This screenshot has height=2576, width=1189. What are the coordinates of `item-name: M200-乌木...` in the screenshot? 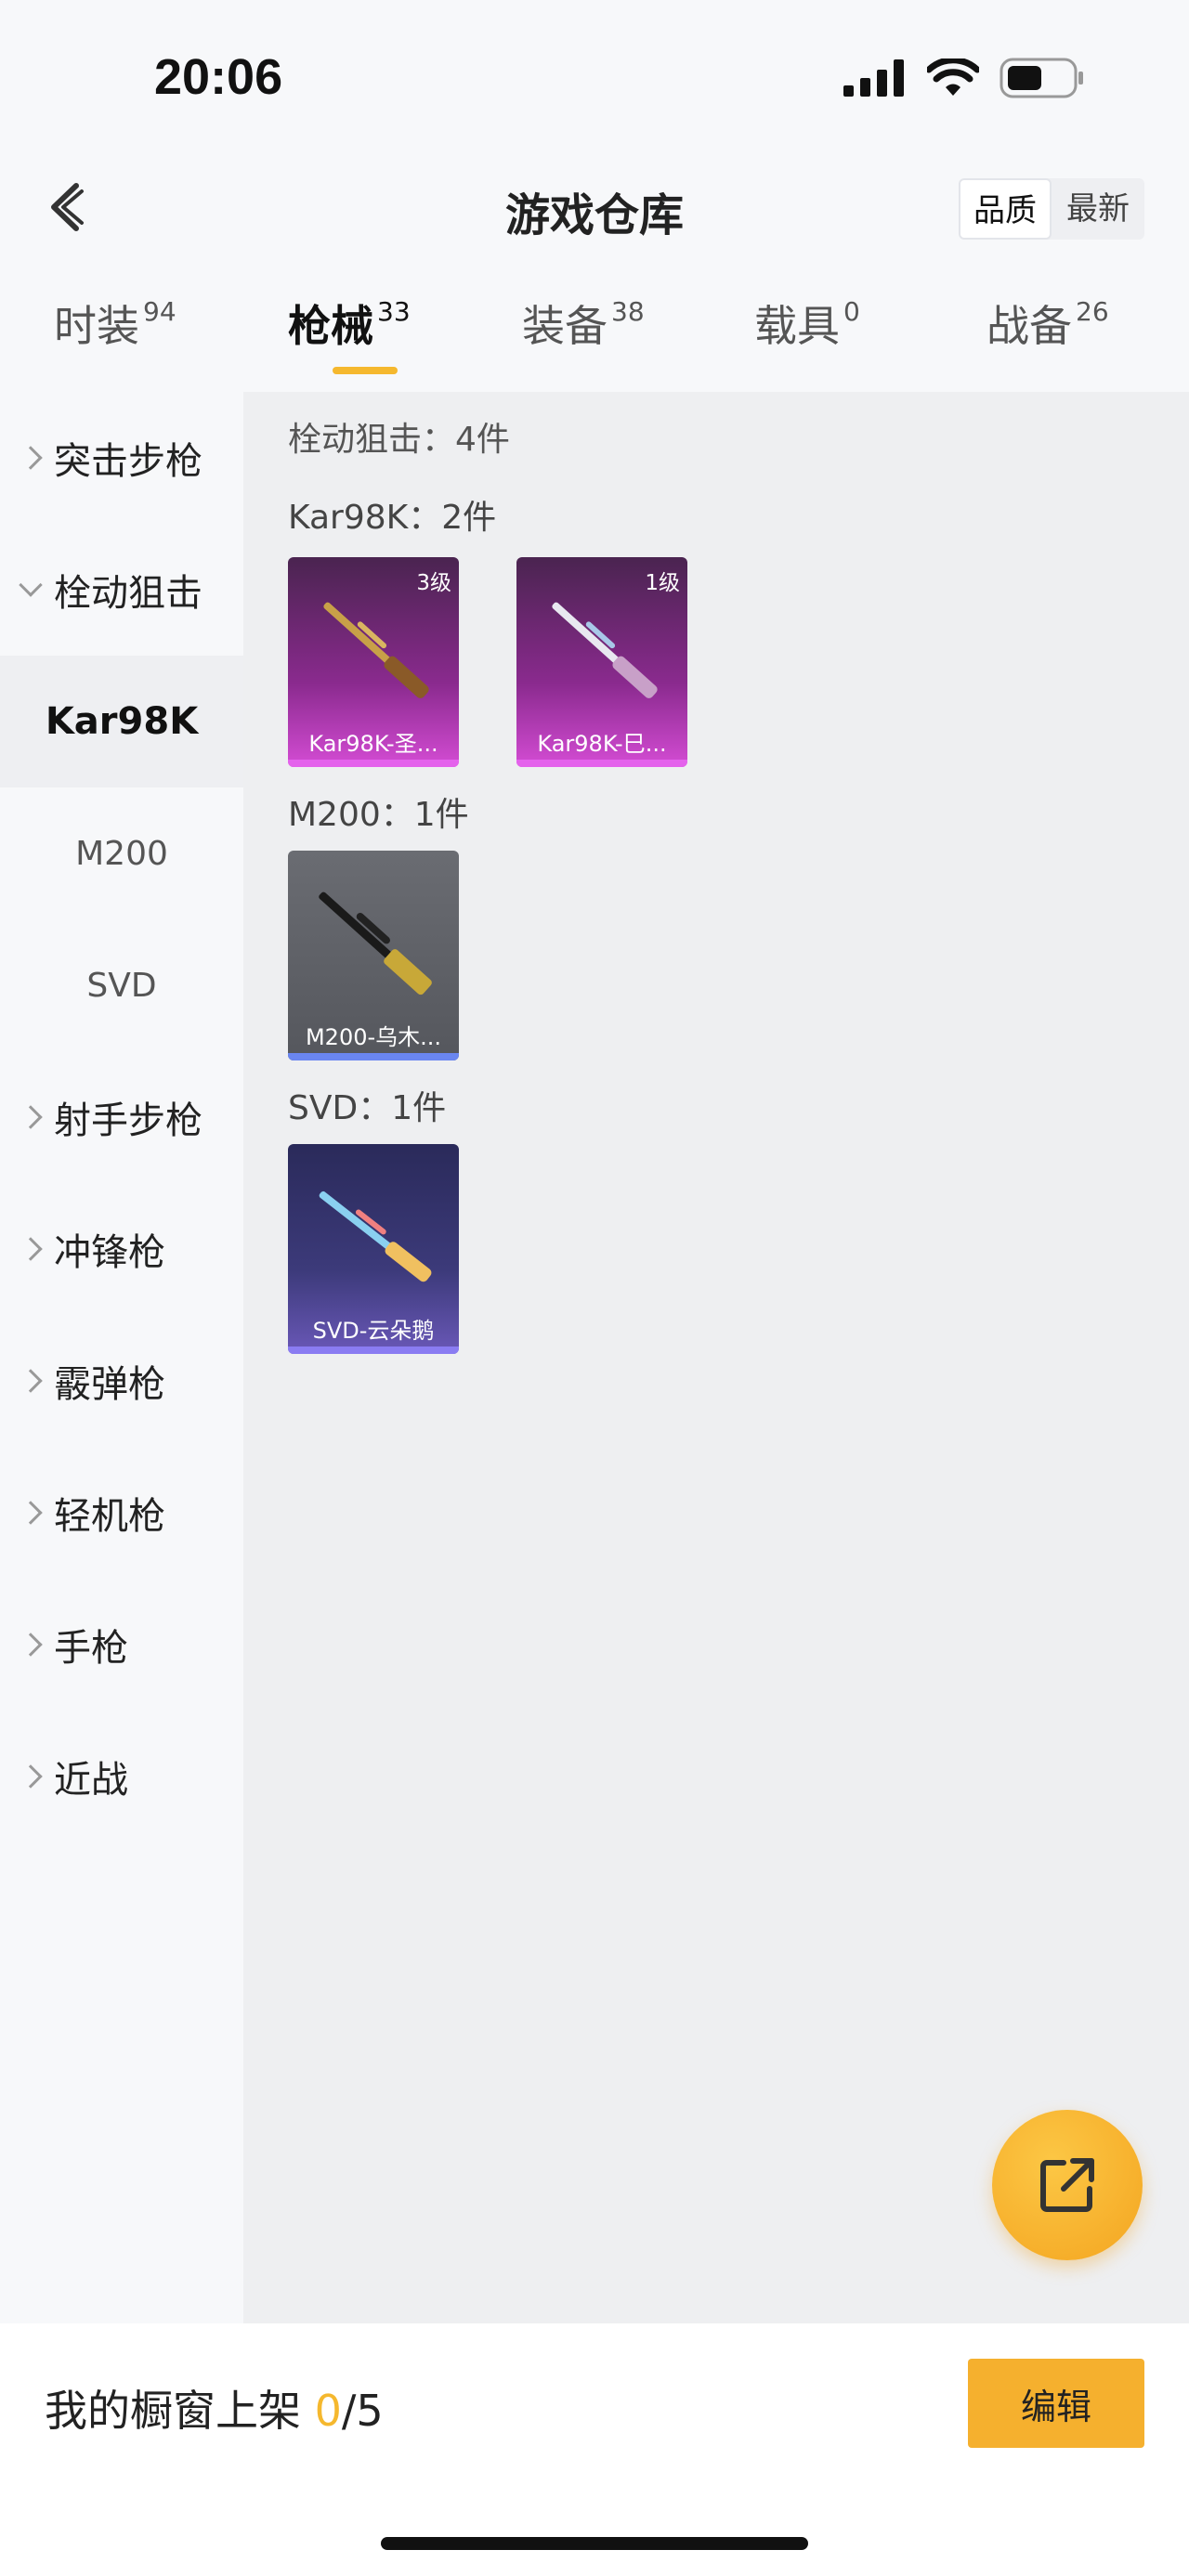 It's located at (374, 1037).